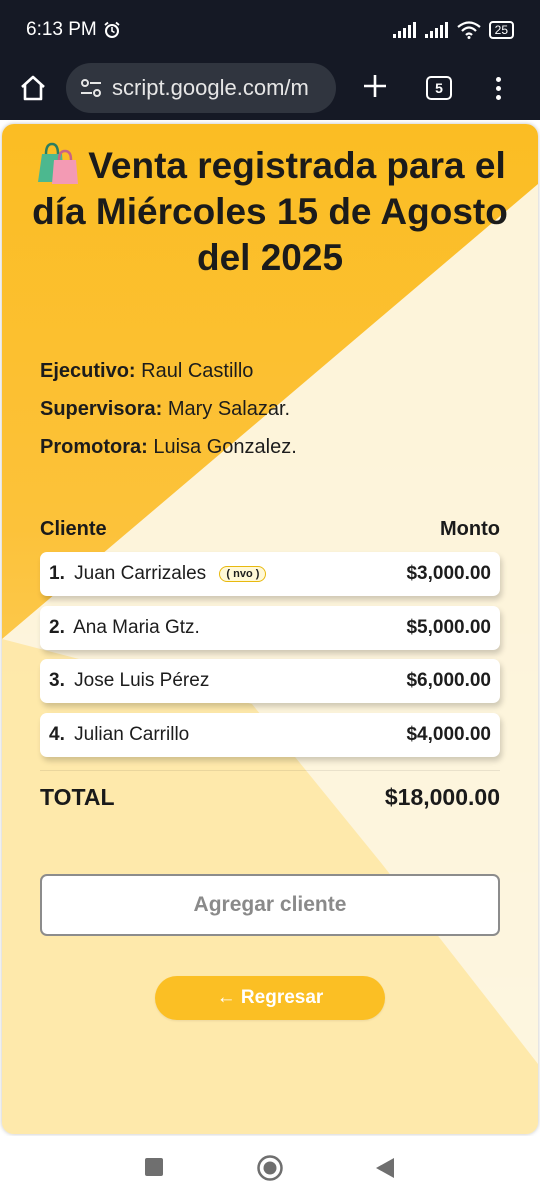  What do you see at coordinates (270, 734) in the screenshot?
I see `table-row: 4. Julian Carrillo $4,000.00` at bounding box center [270, 734].